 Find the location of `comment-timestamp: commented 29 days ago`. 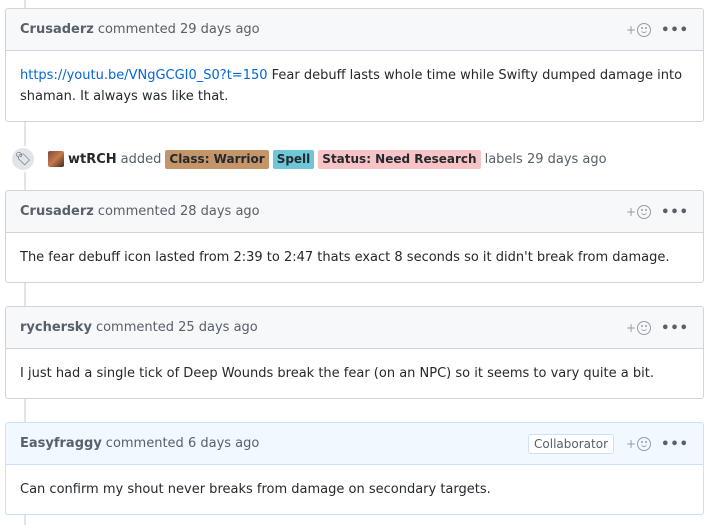

comment-timestamp: commented 29 days ago is located at coordinates (179, 29).